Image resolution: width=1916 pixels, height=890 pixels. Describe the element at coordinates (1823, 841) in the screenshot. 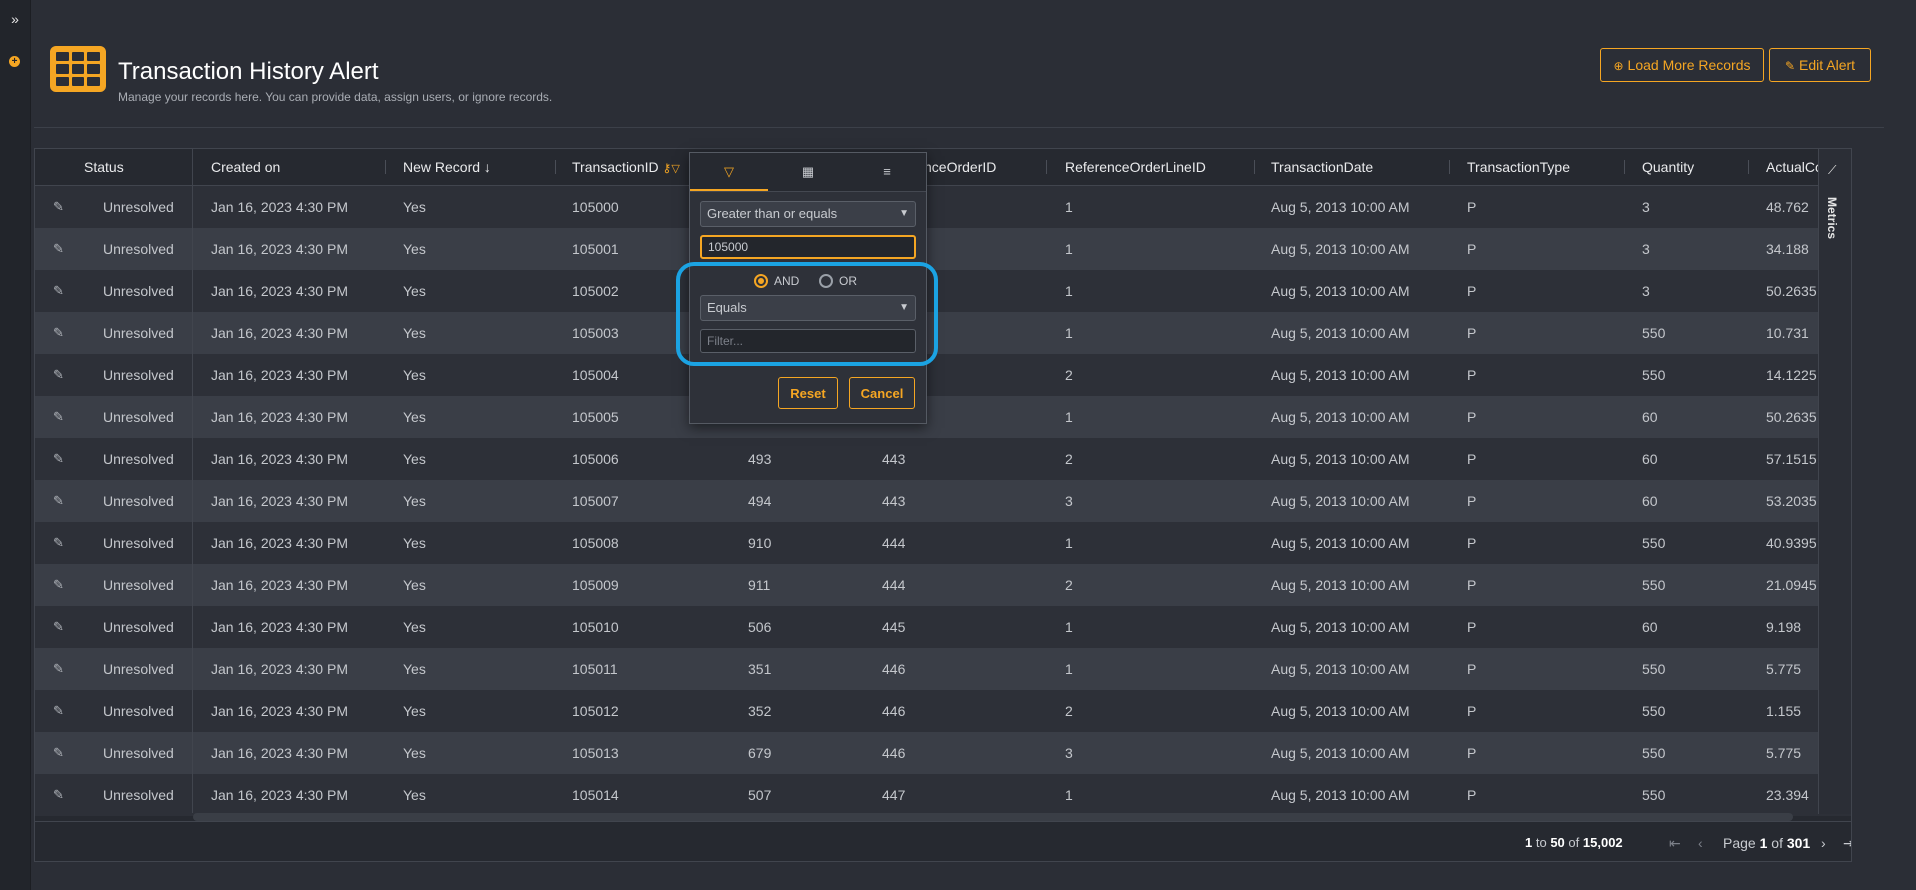

I see `next-page-icon: ›` at that location.